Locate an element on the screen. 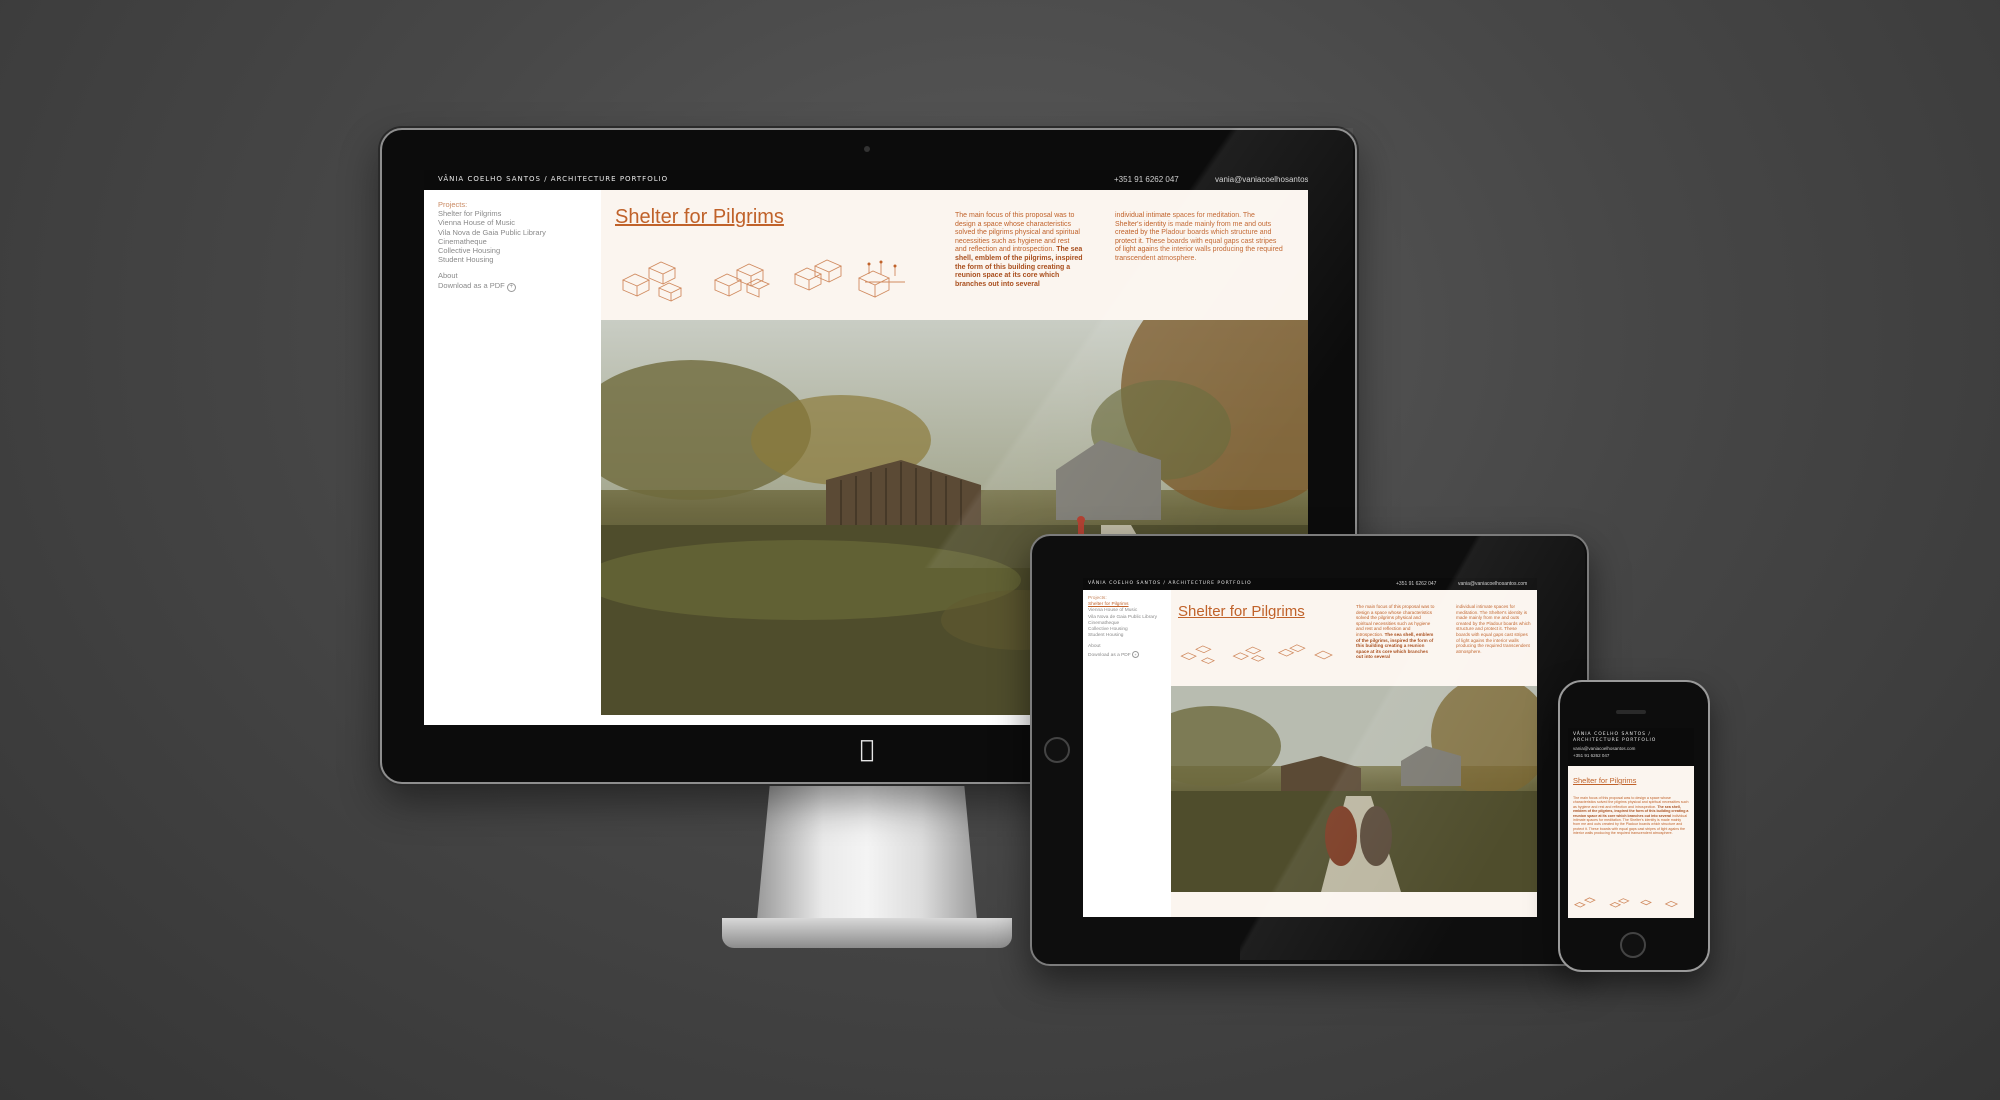 This screenshot has height=1100, width=2000. project-footer is located at coordinates (1354, 904).